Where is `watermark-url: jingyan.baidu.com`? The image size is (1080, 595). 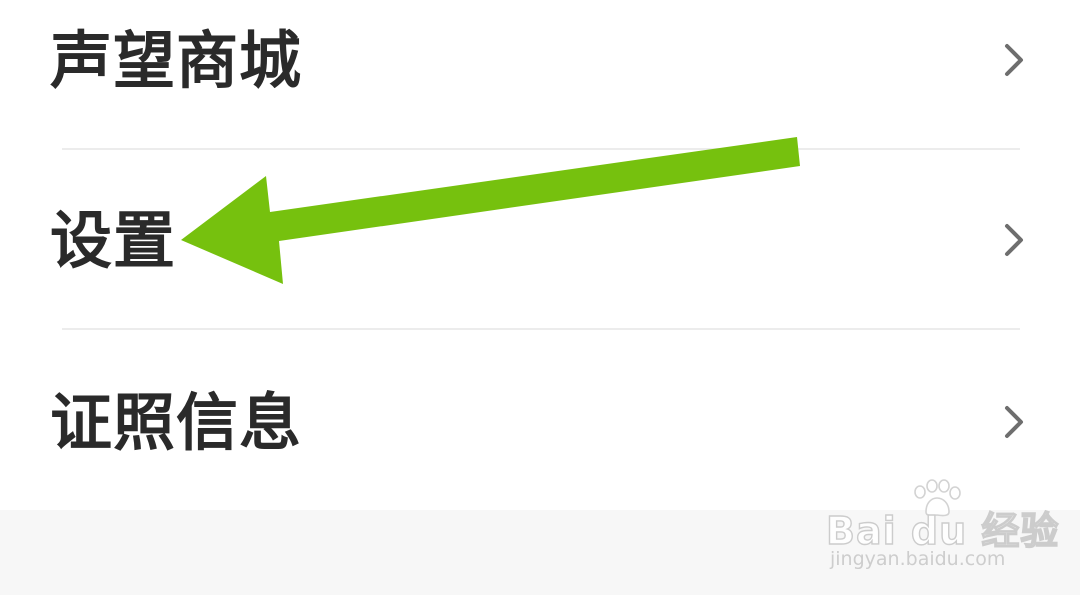 watermark-url: jingyan.baidu.com is located at coordinates (918, 559).